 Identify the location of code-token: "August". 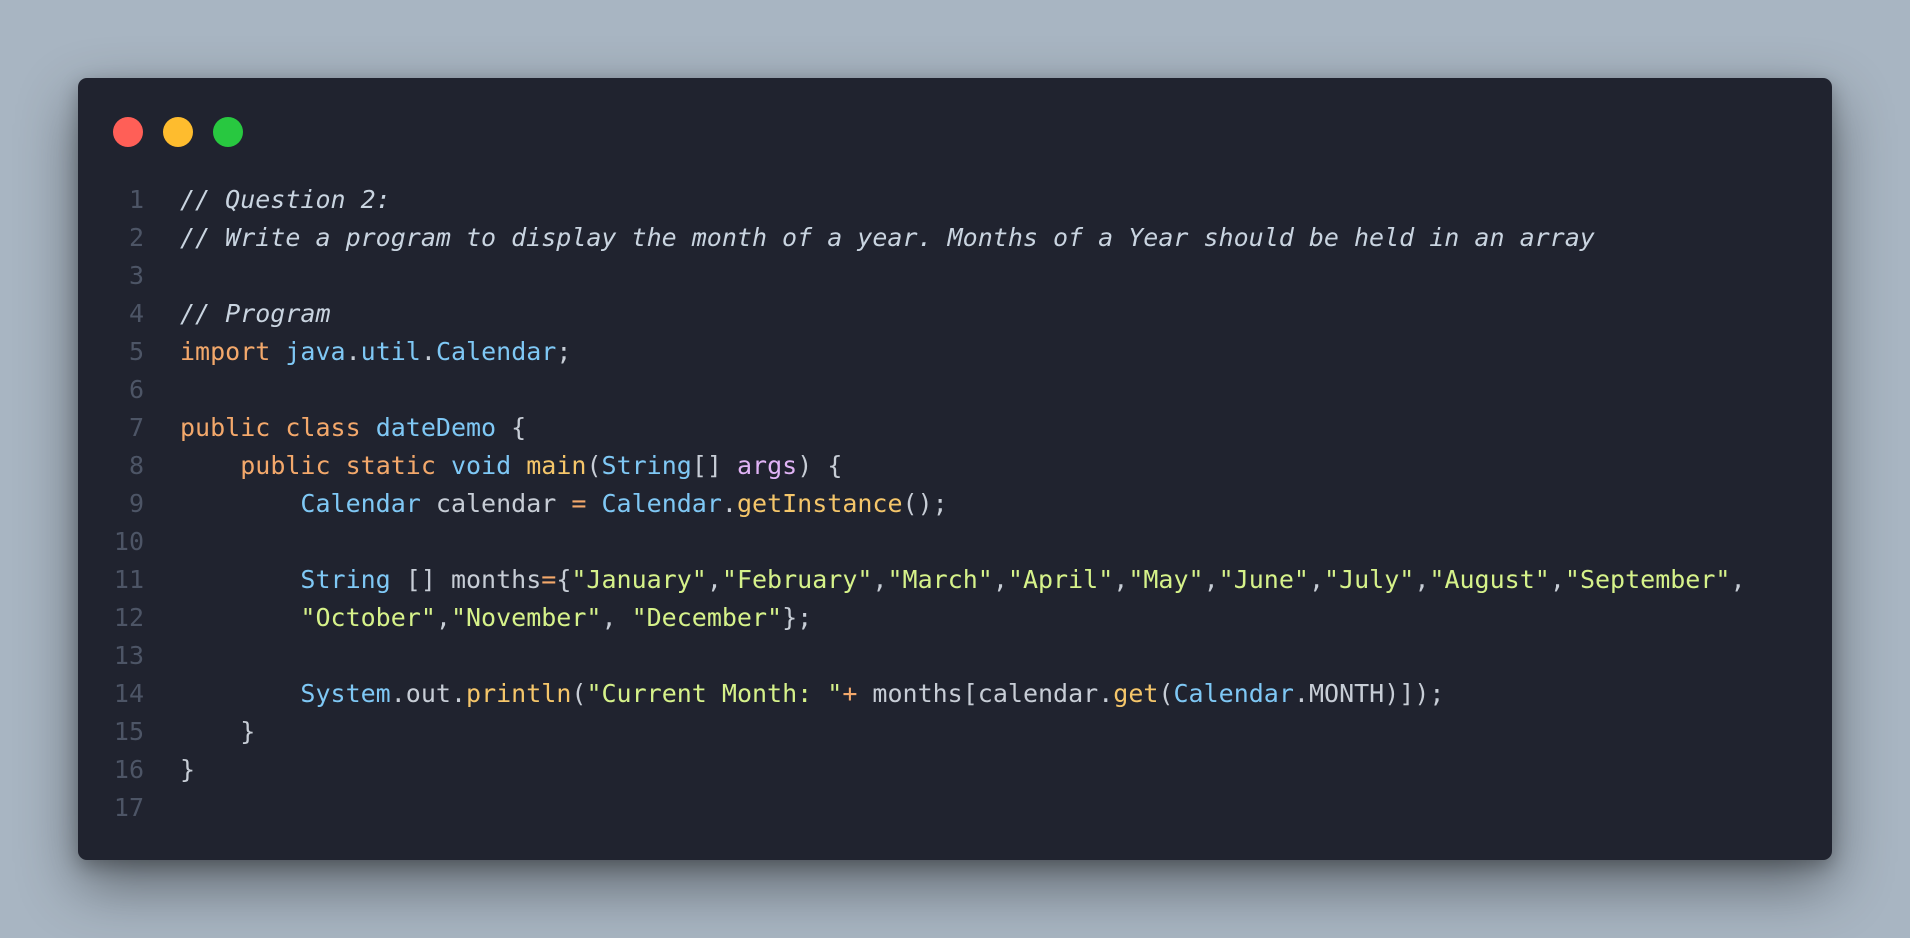
(1489, 579).